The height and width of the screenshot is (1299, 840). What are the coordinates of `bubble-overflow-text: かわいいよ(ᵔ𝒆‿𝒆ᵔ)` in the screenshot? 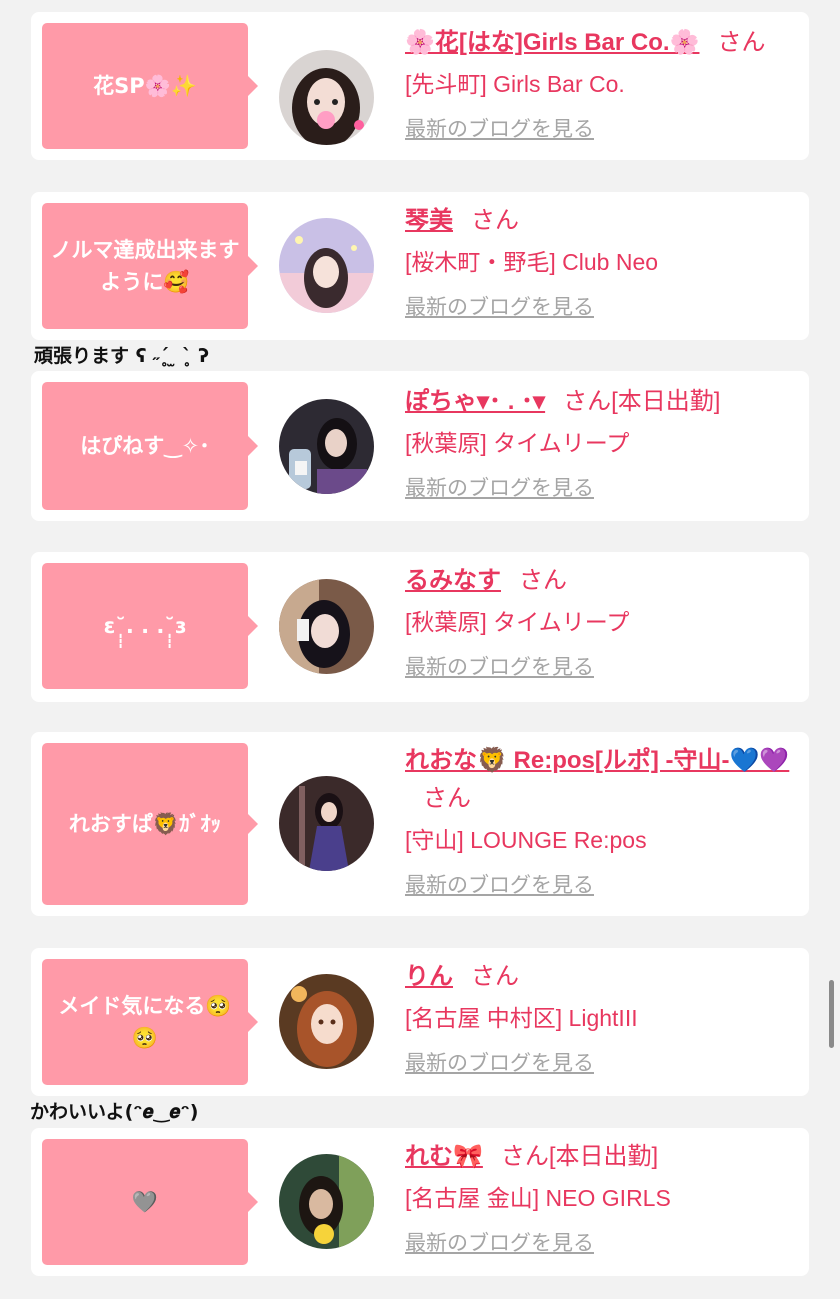 It's located at (114, 1112).